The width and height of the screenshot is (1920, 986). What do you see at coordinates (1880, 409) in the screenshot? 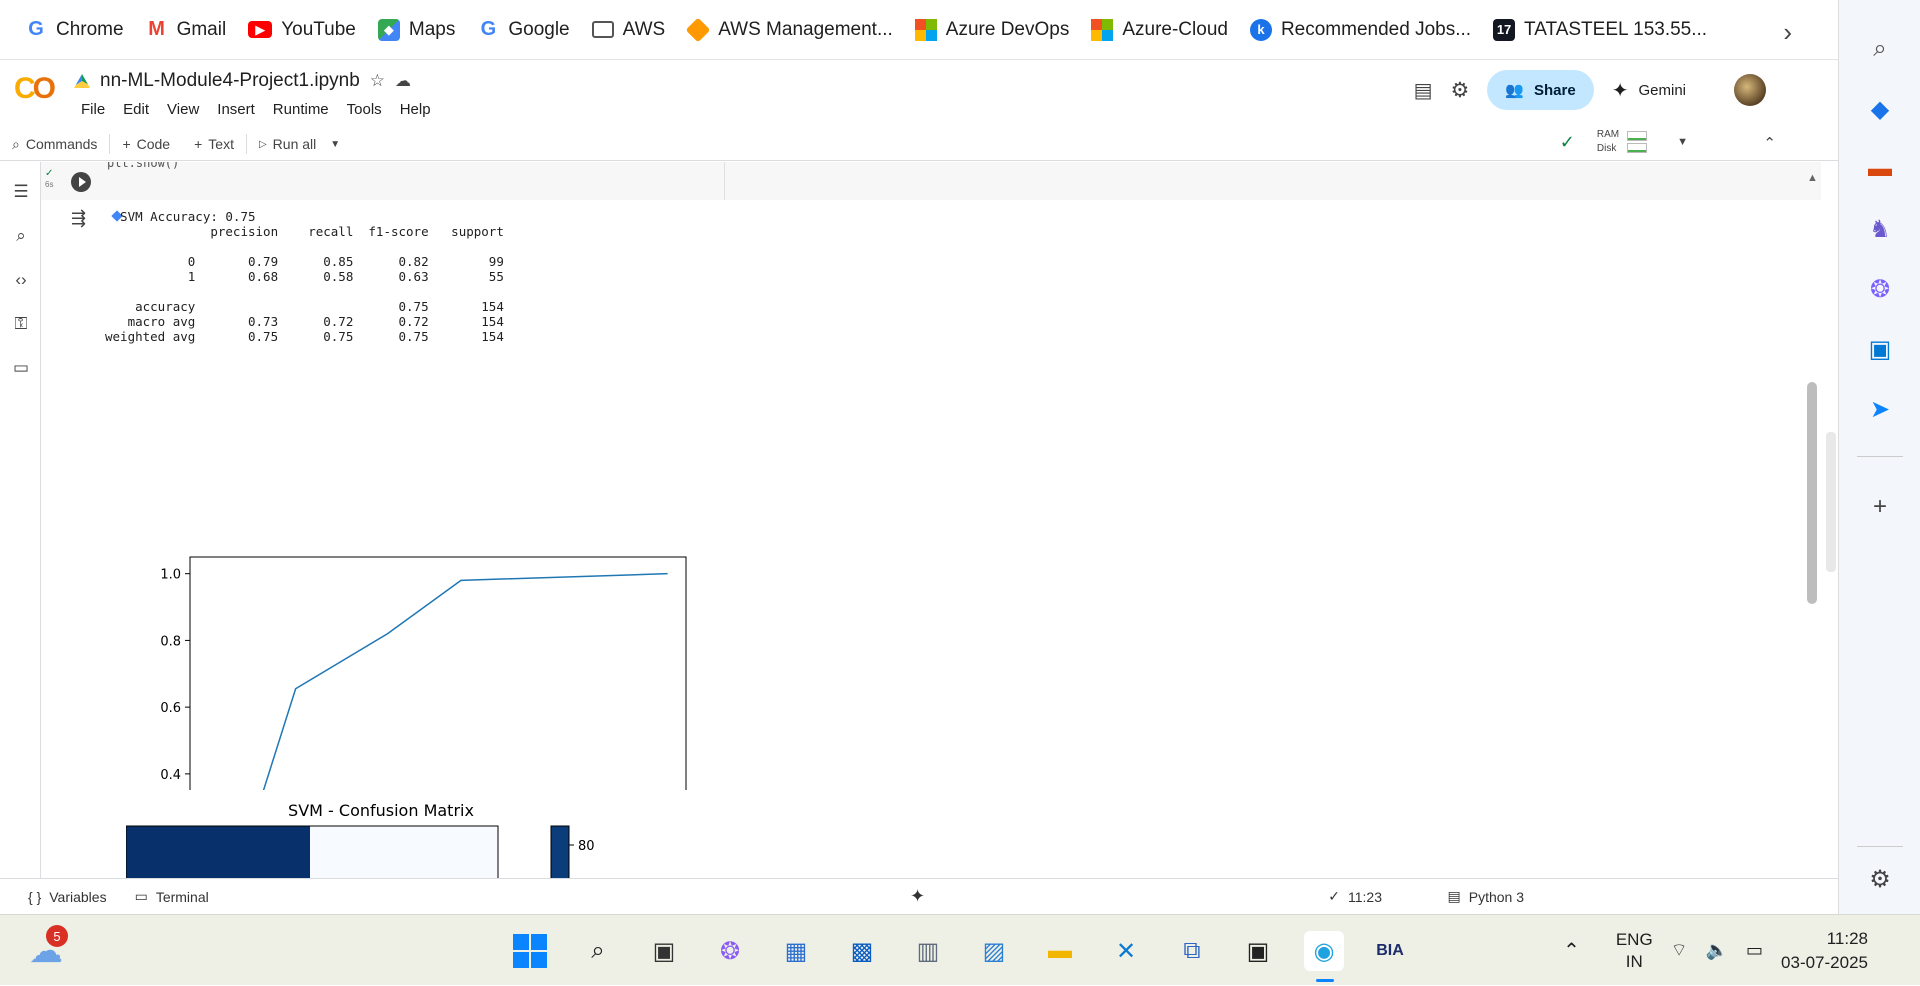
I see `send-icon: ➤` at bounding box center [1880, 409].